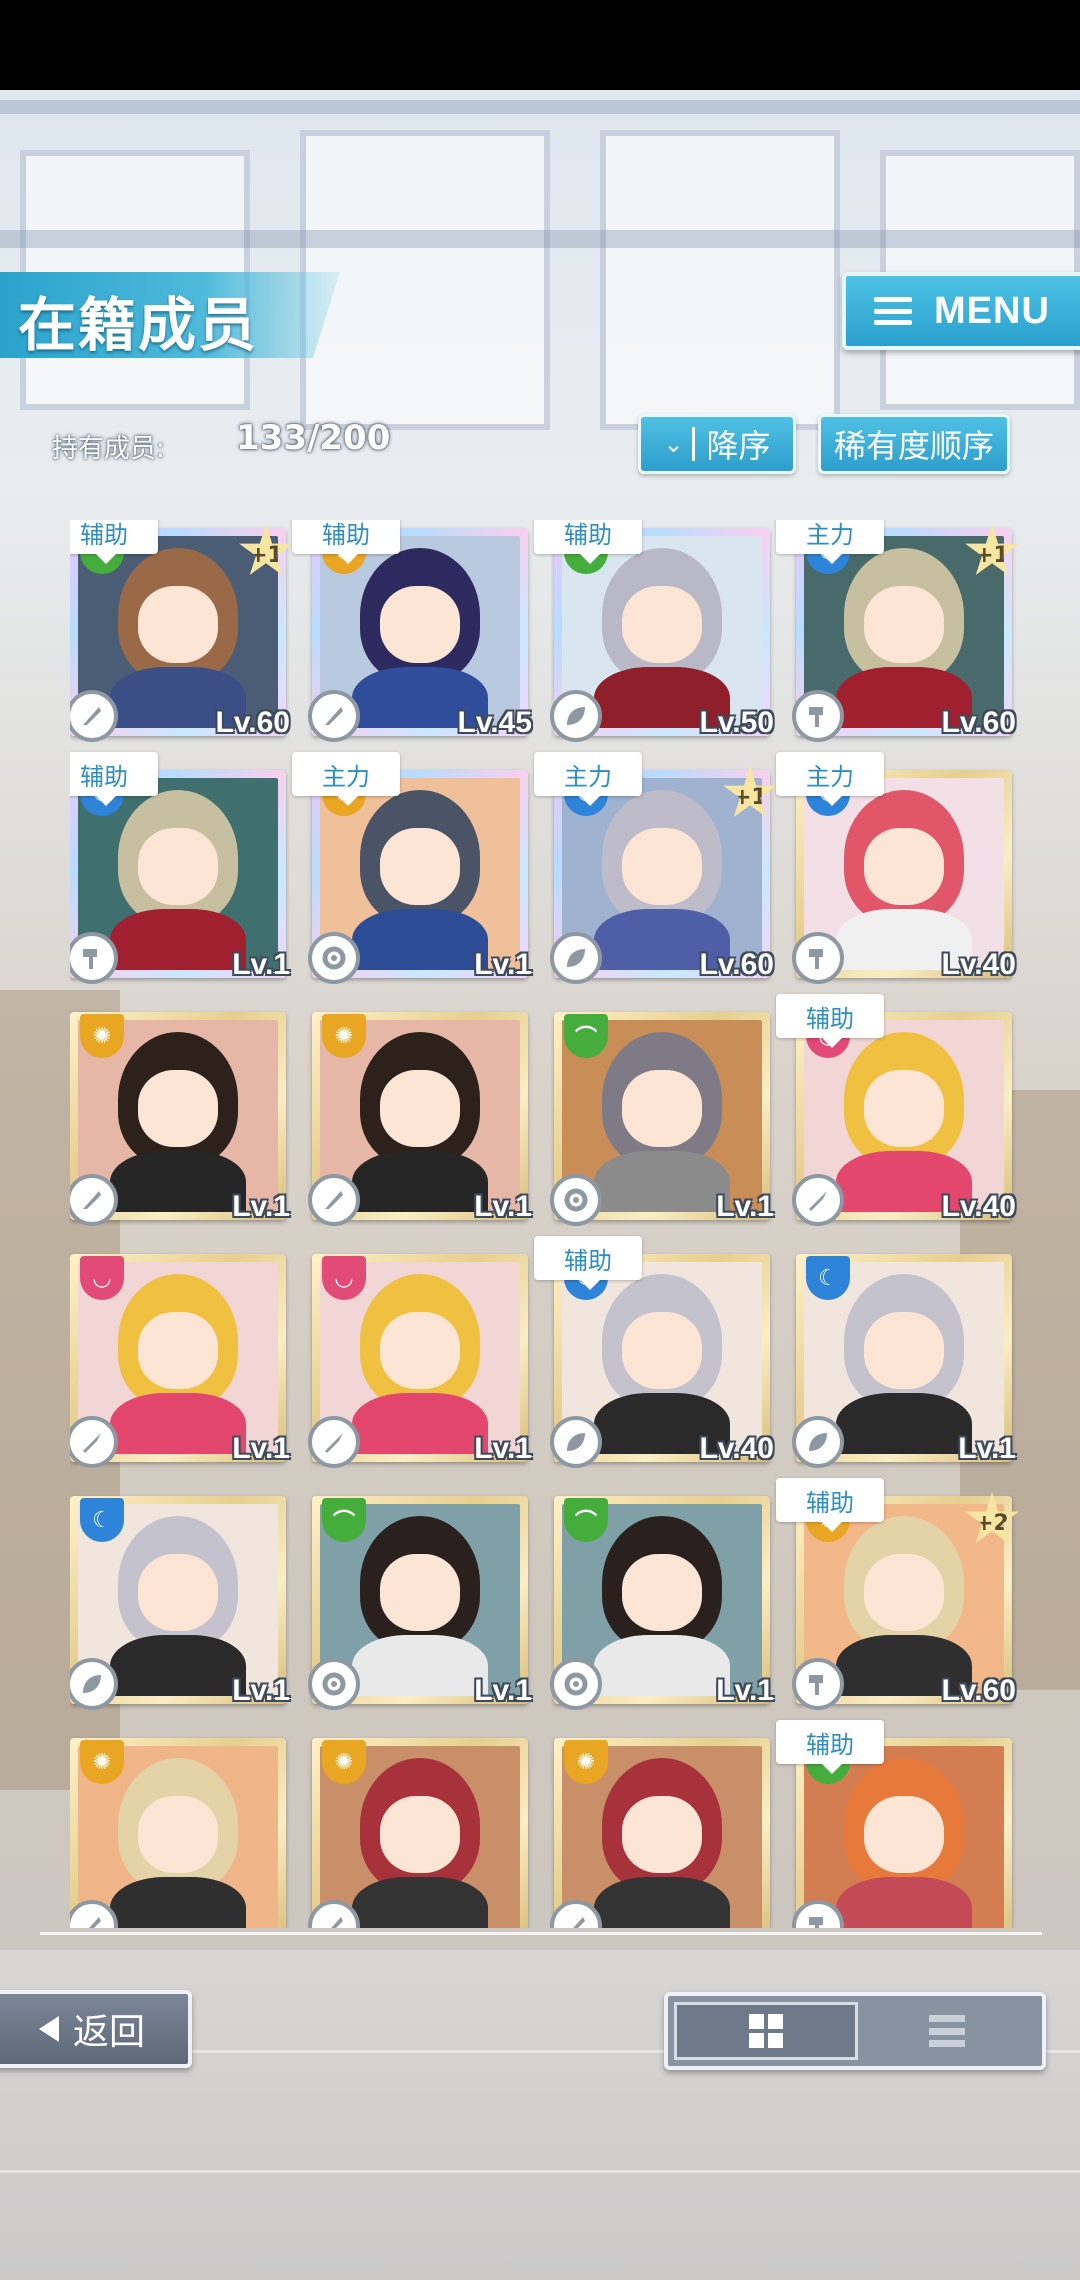 Image resolution: width=1080 pixels, height=2280 pixels. What do you see at coordinates (48, 2029) in the screenshot?
I see `back-arrow-icon` at bounding box center [48, 2029].